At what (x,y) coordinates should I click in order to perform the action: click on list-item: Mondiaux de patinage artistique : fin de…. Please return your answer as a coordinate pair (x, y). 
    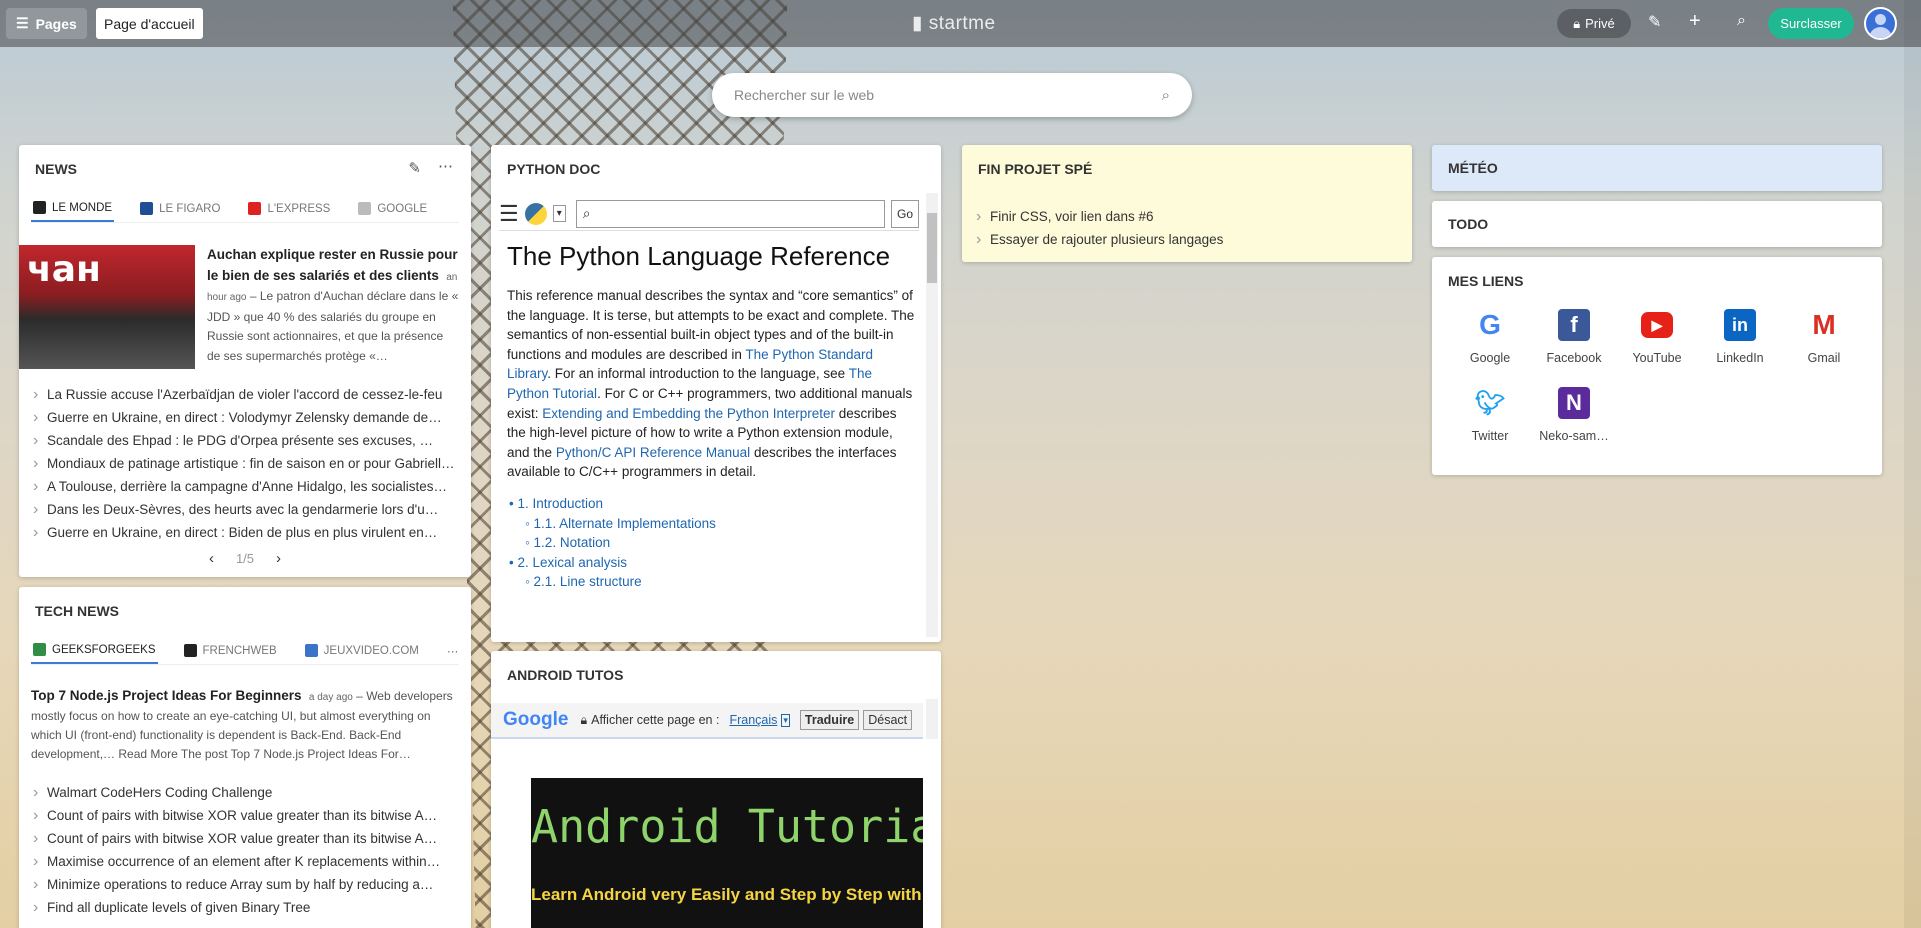
    Looking at the image, I should click on (245, 463).